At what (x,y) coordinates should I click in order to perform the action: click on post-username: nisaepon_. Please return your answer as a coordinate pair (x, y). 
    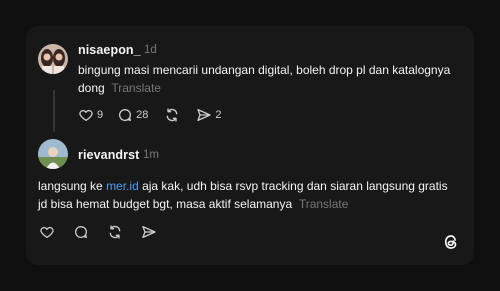
    Looking at the image, I should click on (109, 50).